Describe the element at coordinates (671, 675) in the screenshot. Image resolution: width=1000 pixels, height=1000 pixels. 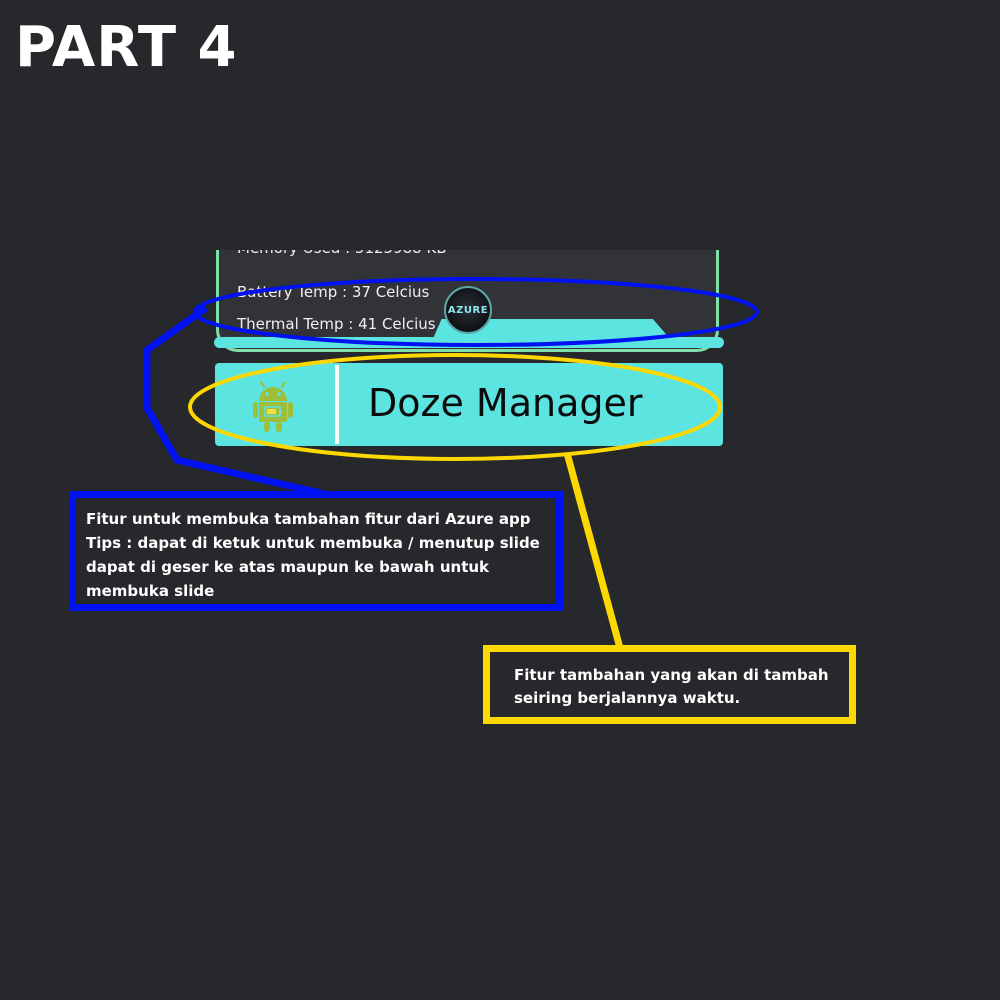
I see `callout-text-line: Fitur tambahan yang akan di tambah` at that location.